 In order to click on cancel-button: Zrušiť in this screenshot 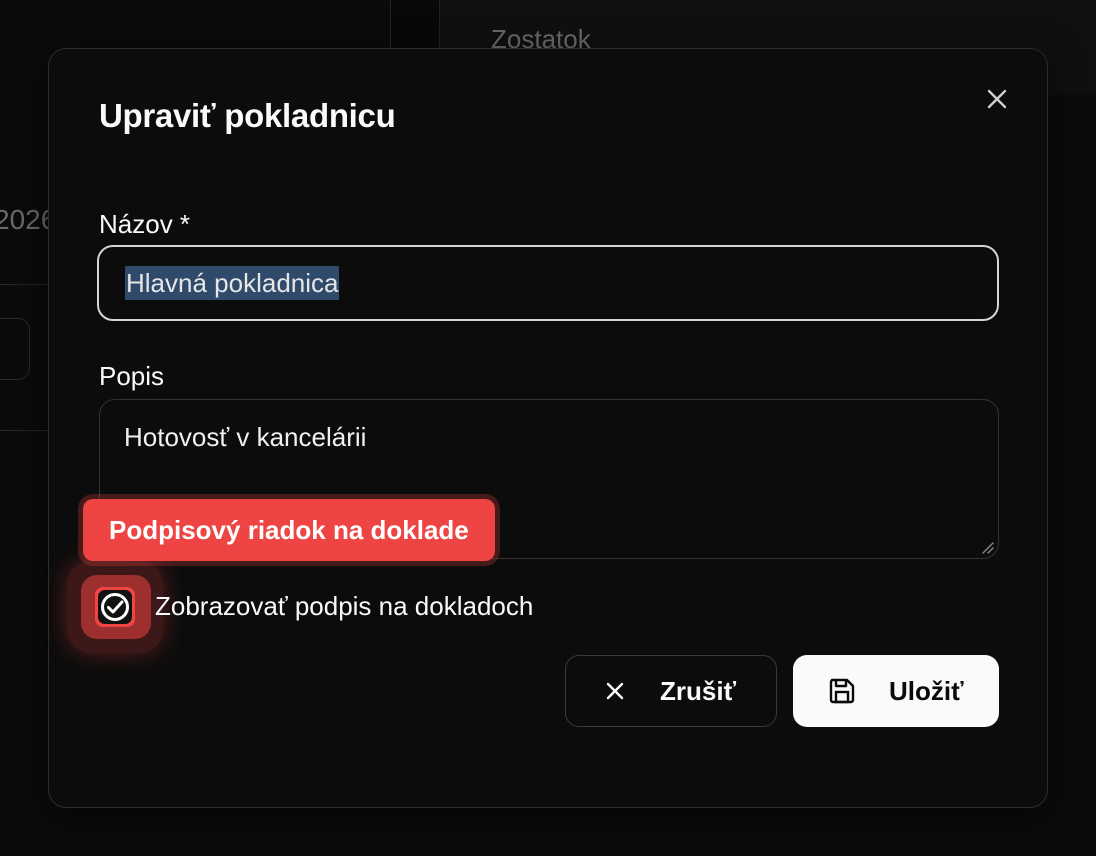, I will do `click(671, 691)`.